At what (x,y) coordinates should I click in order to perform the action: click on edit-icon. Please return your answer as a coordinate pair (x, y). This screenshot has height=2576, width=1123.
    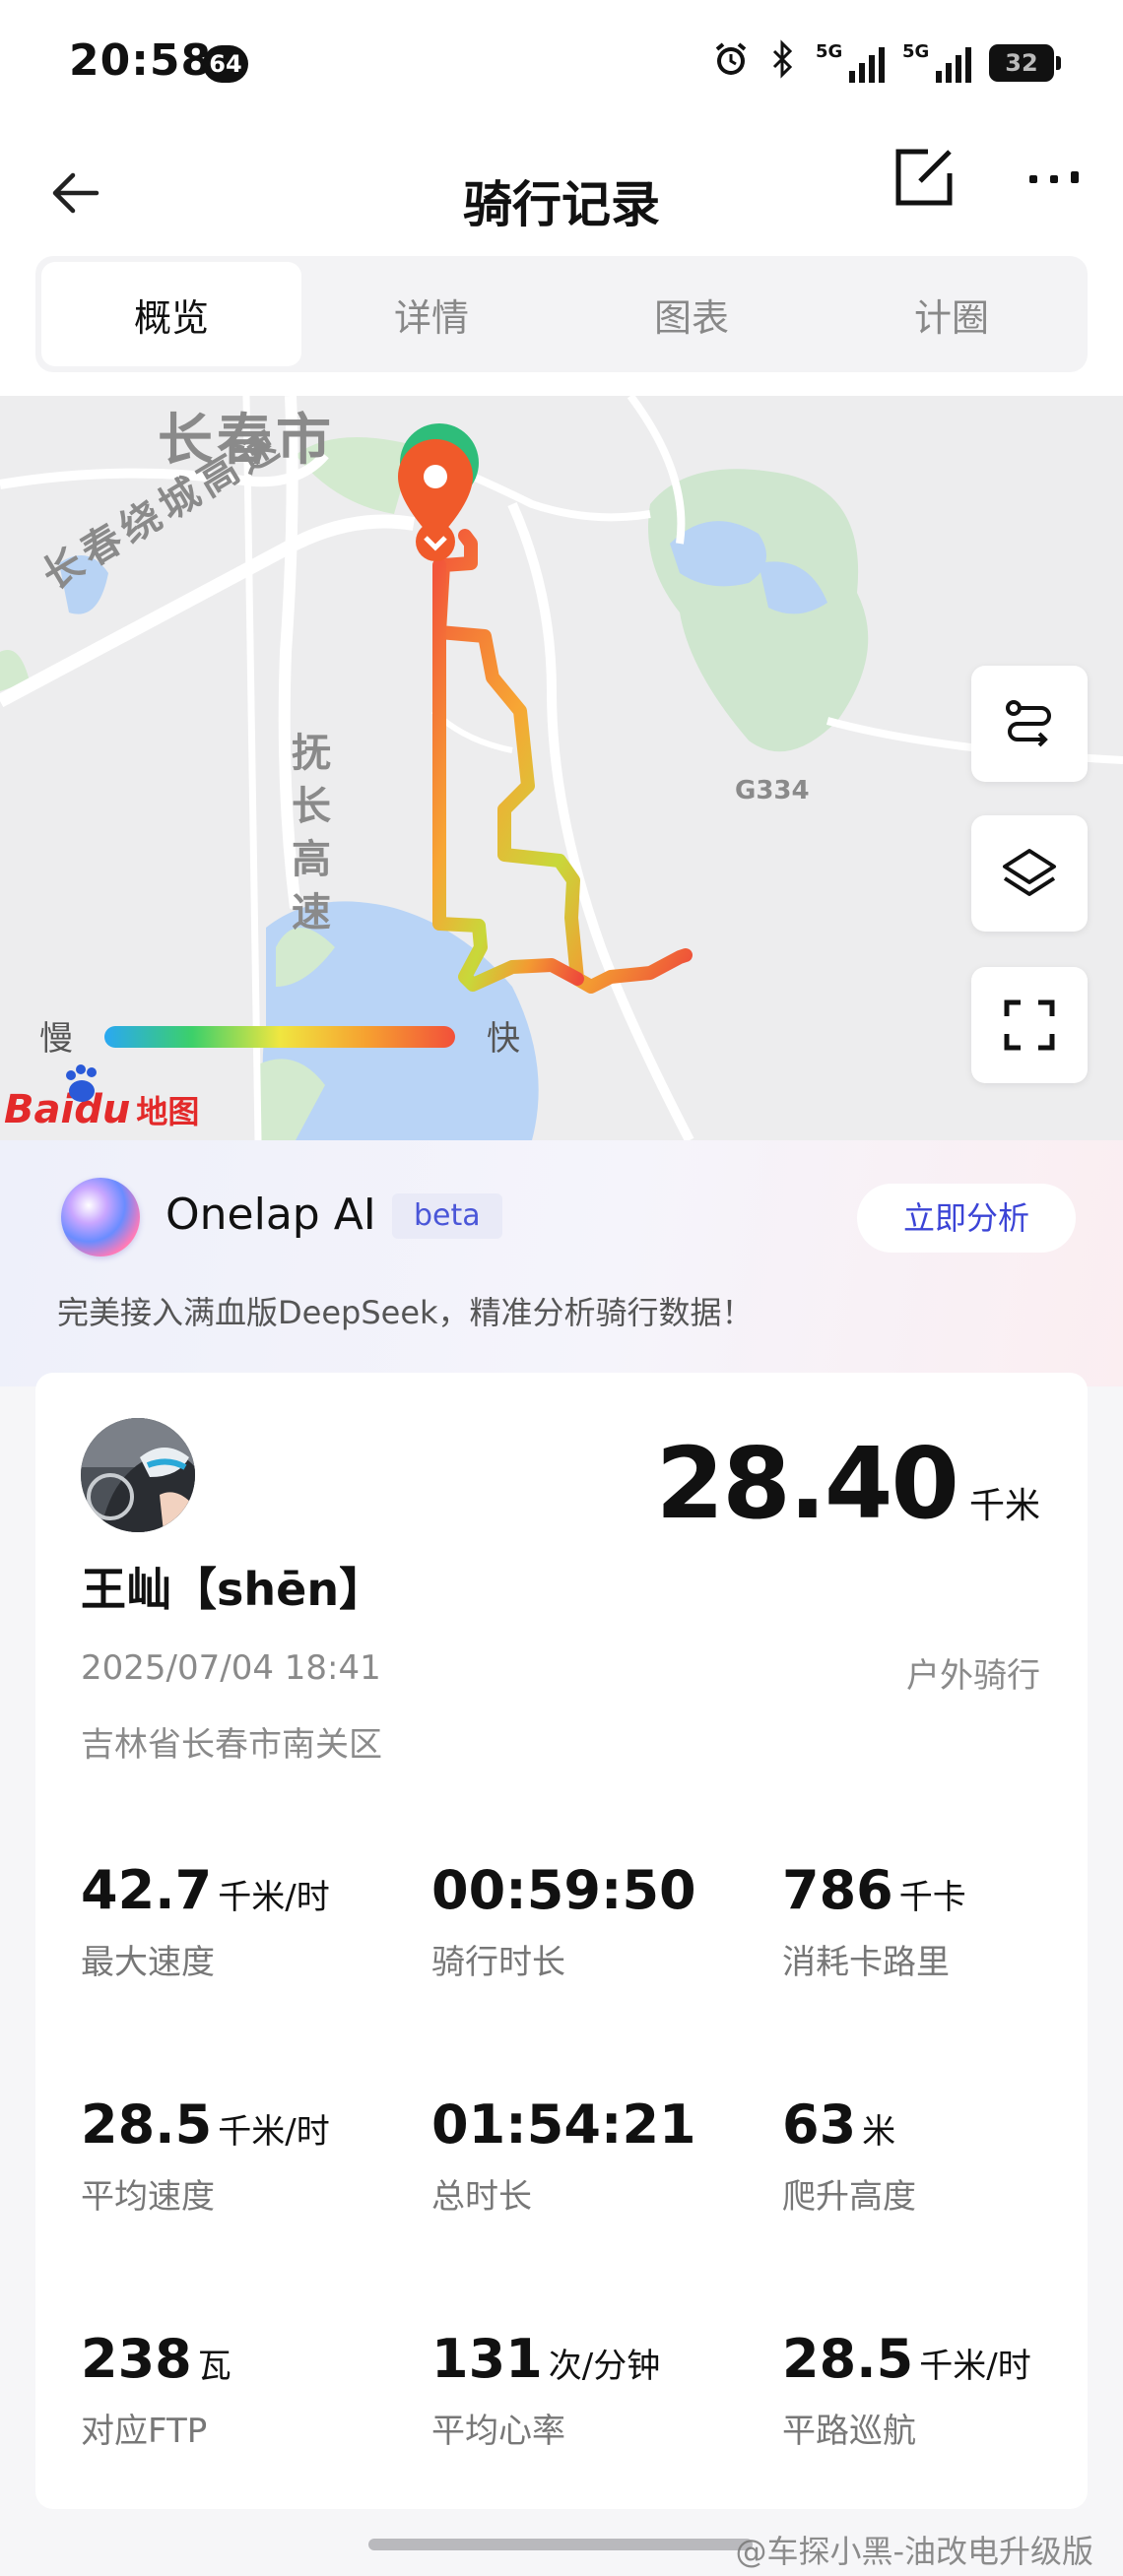
    Looking at the image, I should click on (924, 177).